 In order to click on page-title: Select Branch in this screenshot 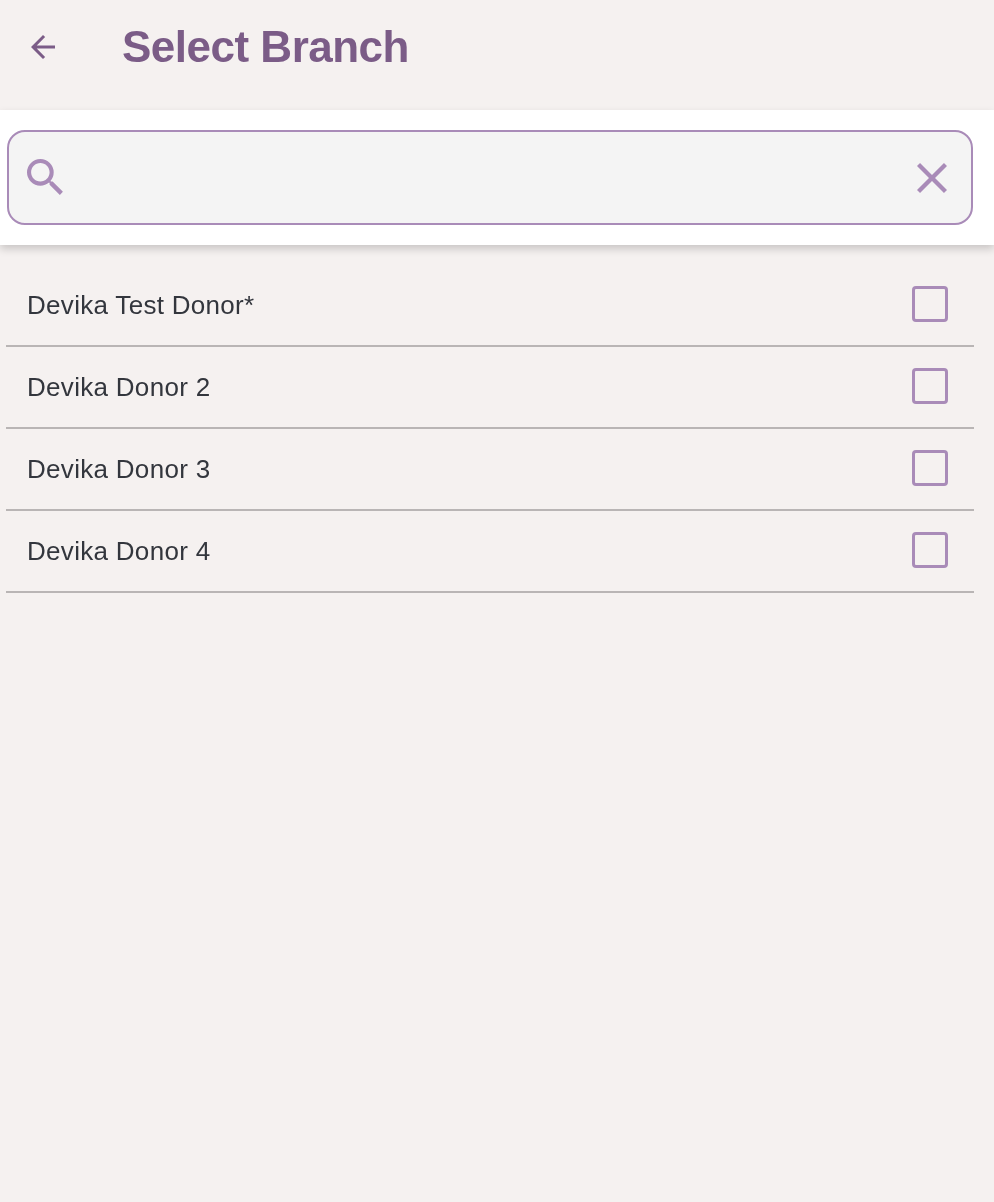, I will do `click(265, 47)`.